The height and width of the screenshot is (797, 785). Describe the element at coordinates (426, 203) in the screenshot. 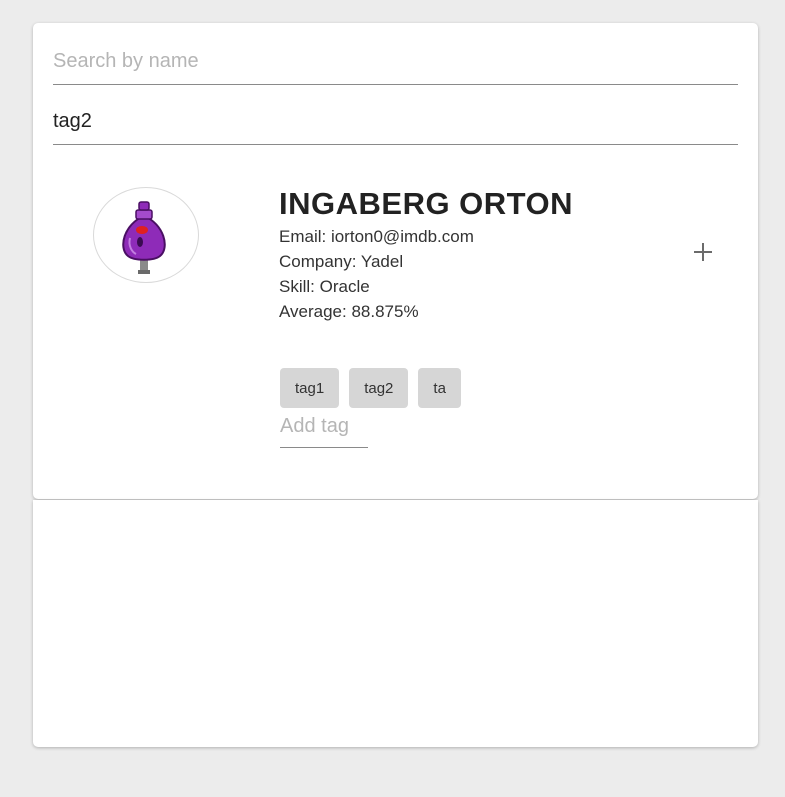

I see `student-name: INGABERG ORTON` at that location.